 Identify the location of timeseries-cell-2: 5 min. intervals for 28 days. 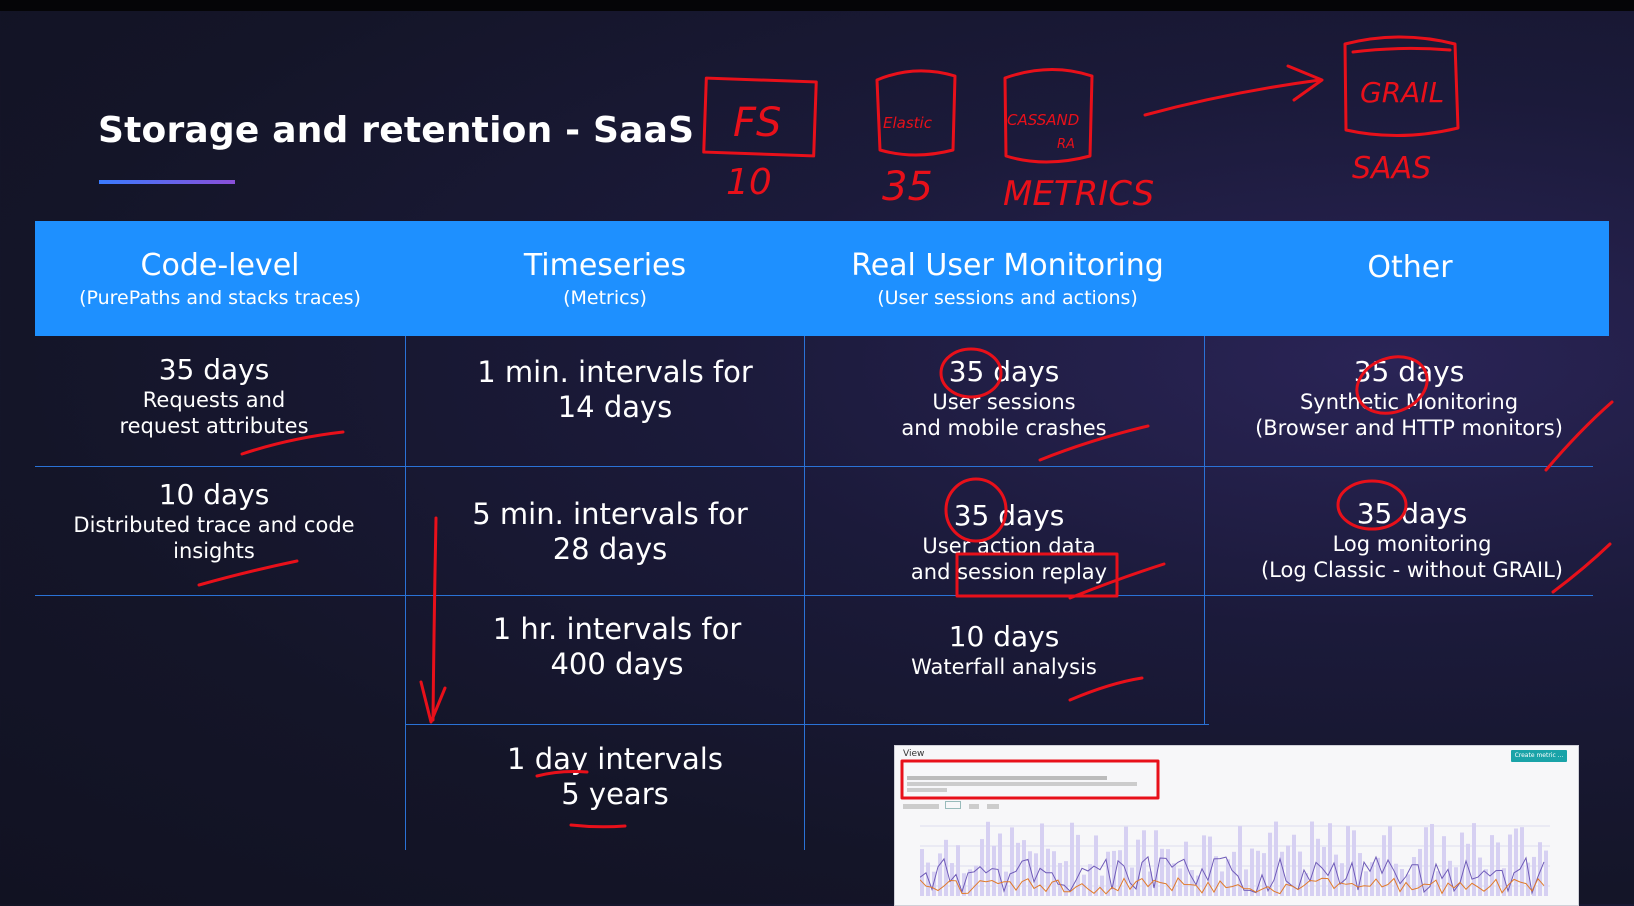
(610, 532).